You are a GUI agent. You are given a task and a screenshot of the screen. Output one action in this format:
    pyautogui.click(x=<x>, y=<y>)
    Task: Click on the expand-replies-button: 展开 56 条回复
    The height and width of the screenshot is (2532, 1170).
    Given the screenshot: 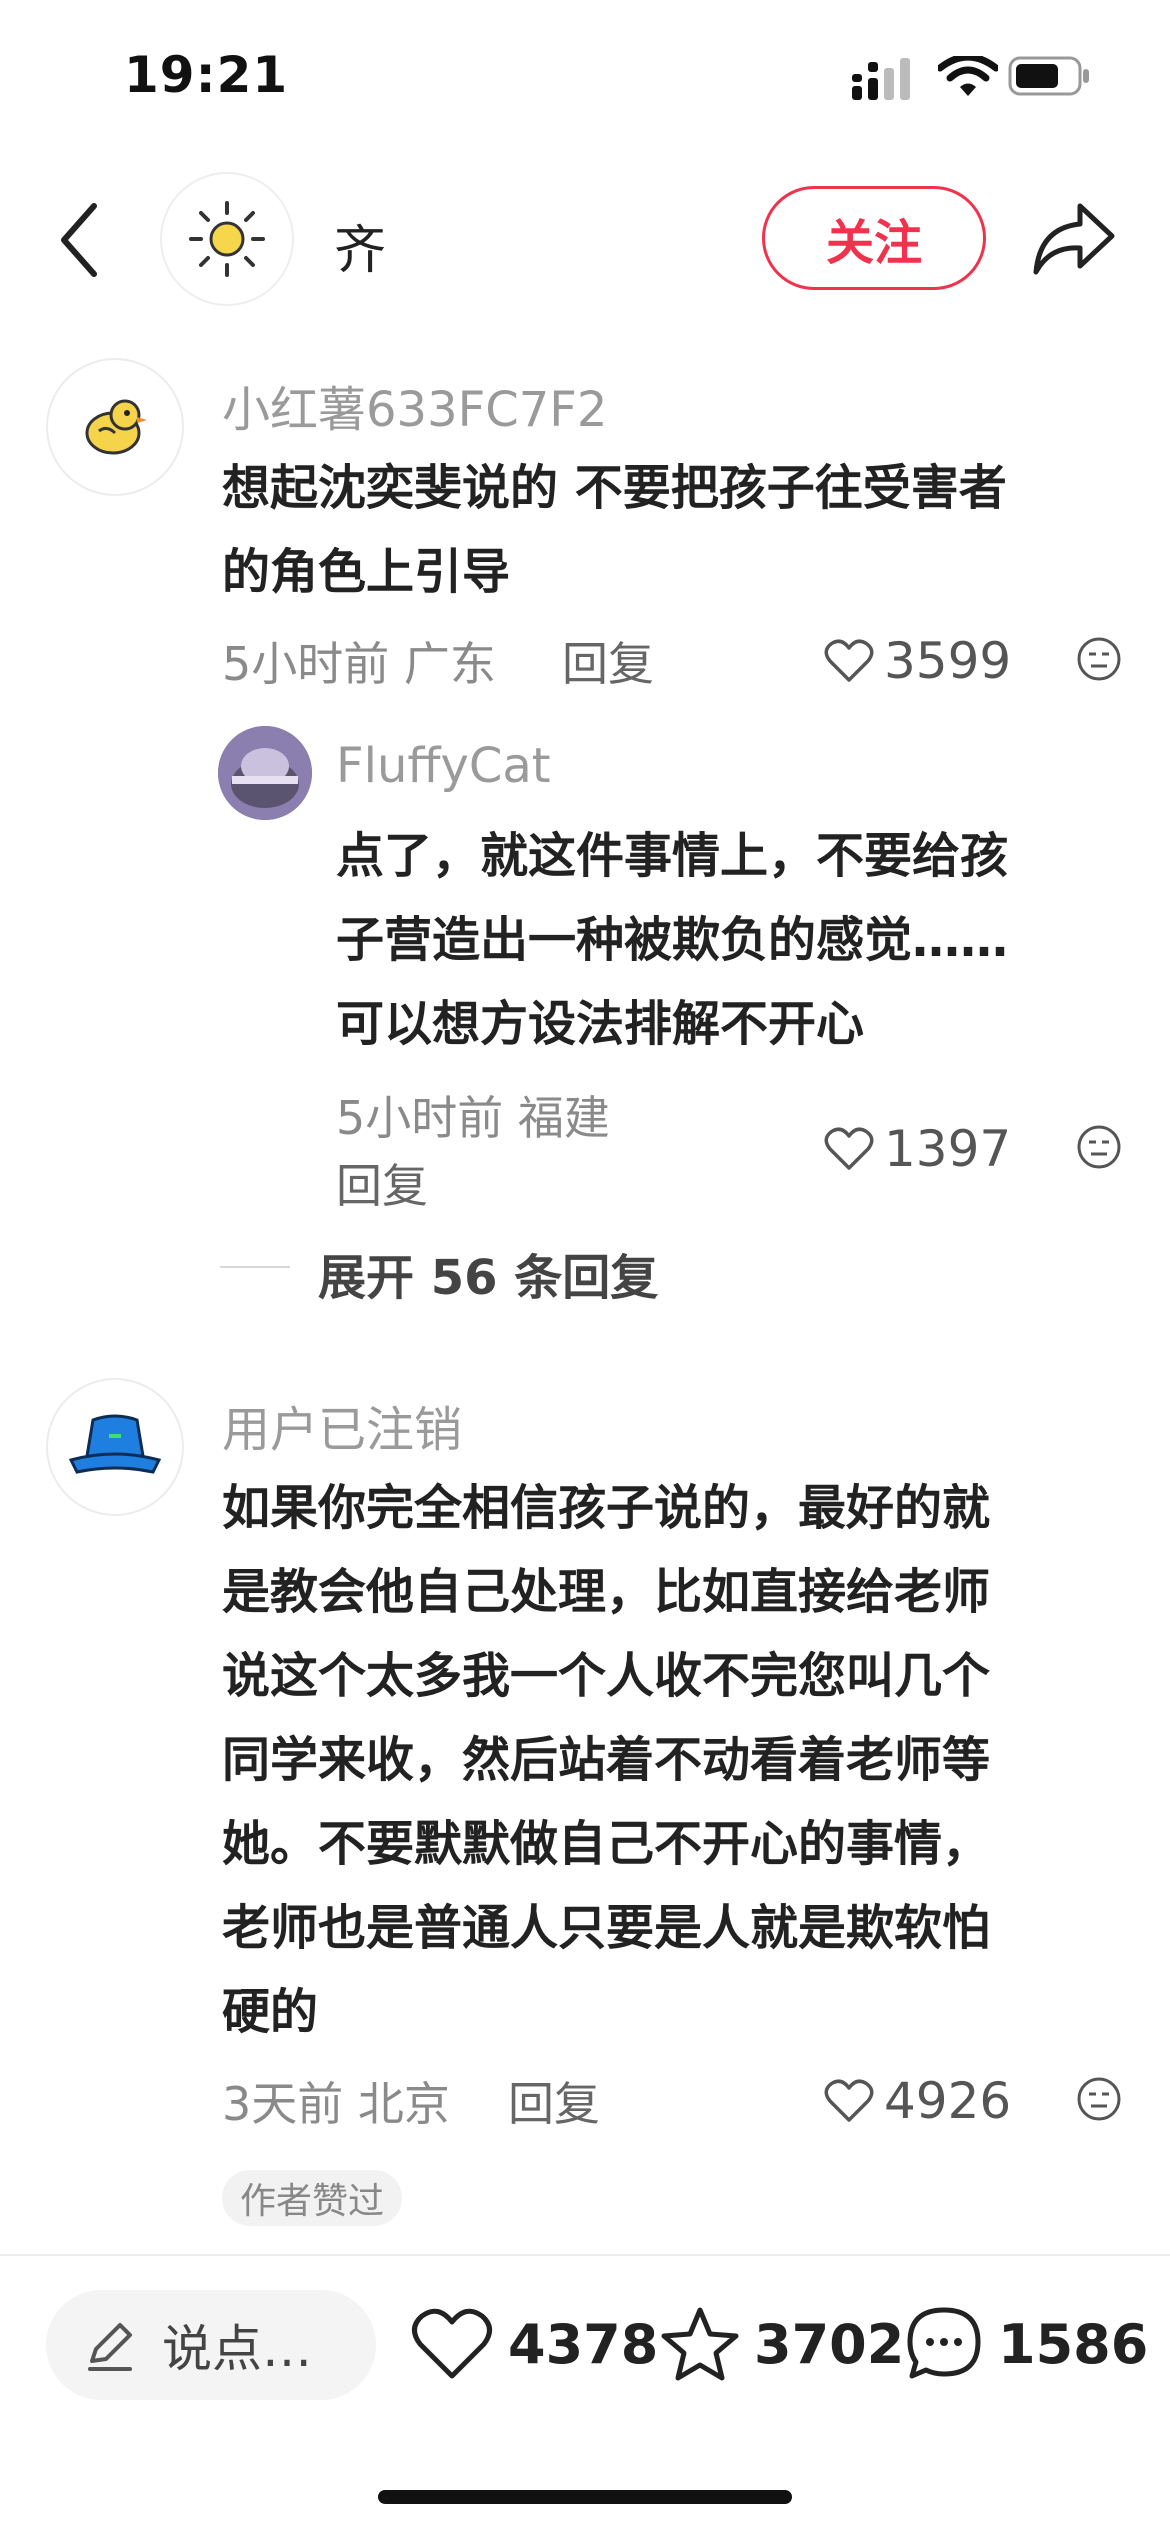 What is the action you would take?
    pyautogui.click(x=488, y=1273)
    